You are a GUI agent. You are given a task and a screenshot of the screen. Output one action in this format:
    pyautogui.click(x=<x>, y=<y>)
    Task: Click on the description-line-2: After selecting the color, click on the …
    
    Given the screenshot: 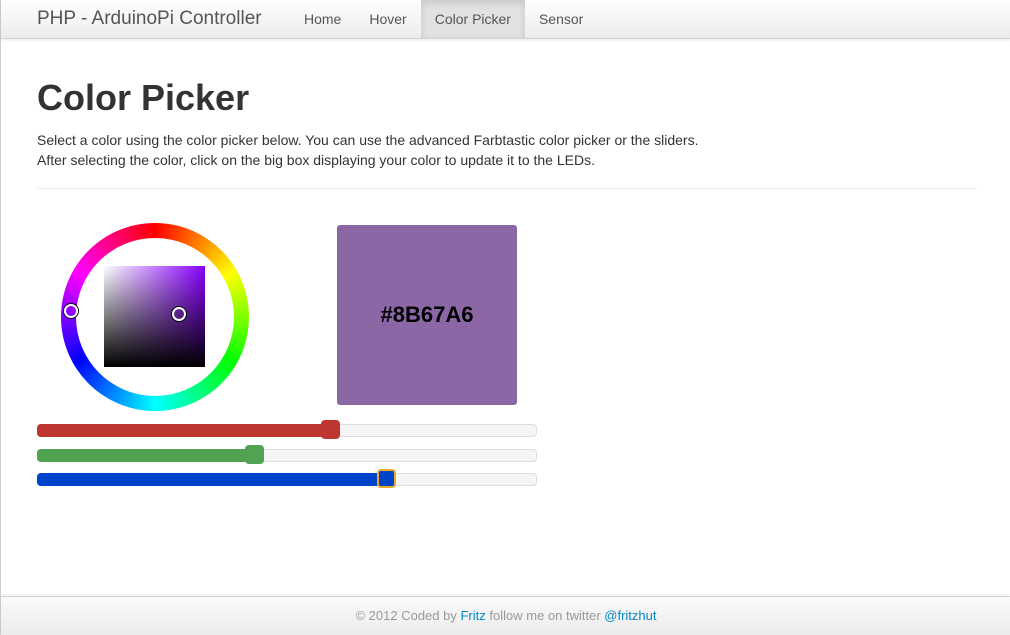 What is the action you would take?
    pyautogui.click(x=316, y=160)
    